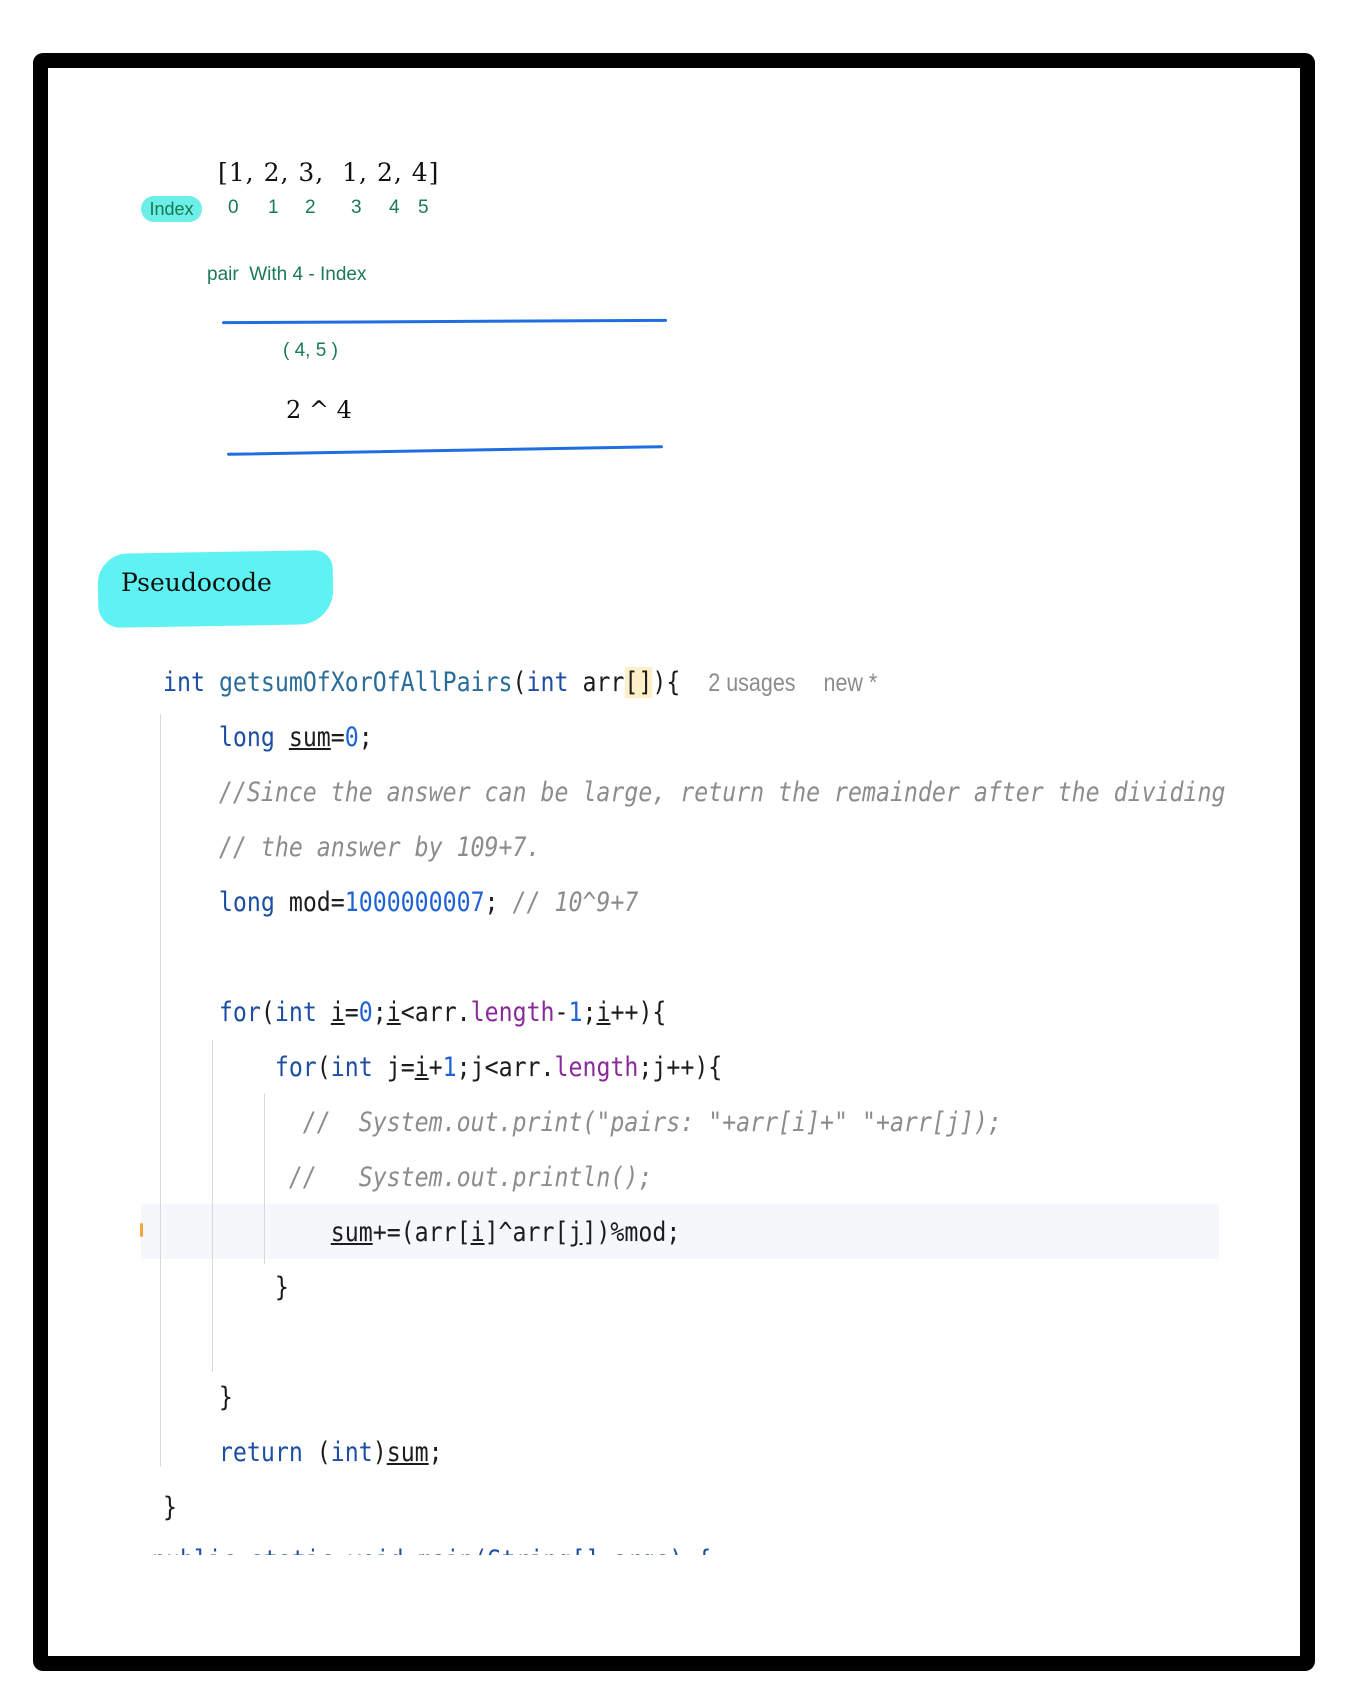 The image size is (1348, 1705). Describe the element at coordinates (470, 1177) in the screenshot. I see `code-comment: // System.out.println();` at that location.